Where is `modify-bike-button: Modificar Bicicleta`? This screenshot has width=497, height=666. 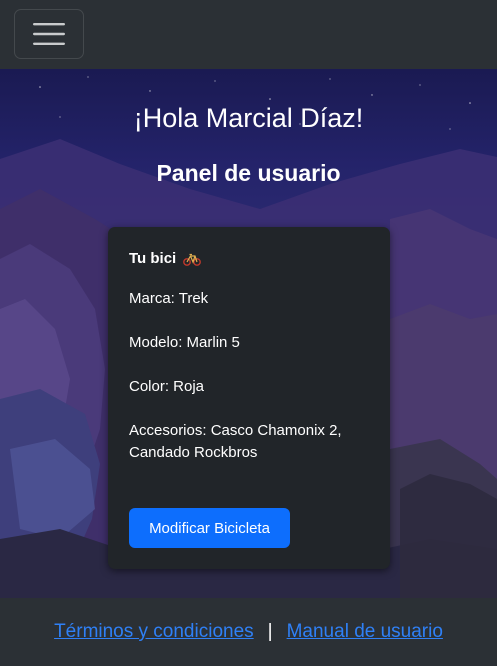 modify-bike-button: Modificar Bicicleta is located at coordinates (209, 528).